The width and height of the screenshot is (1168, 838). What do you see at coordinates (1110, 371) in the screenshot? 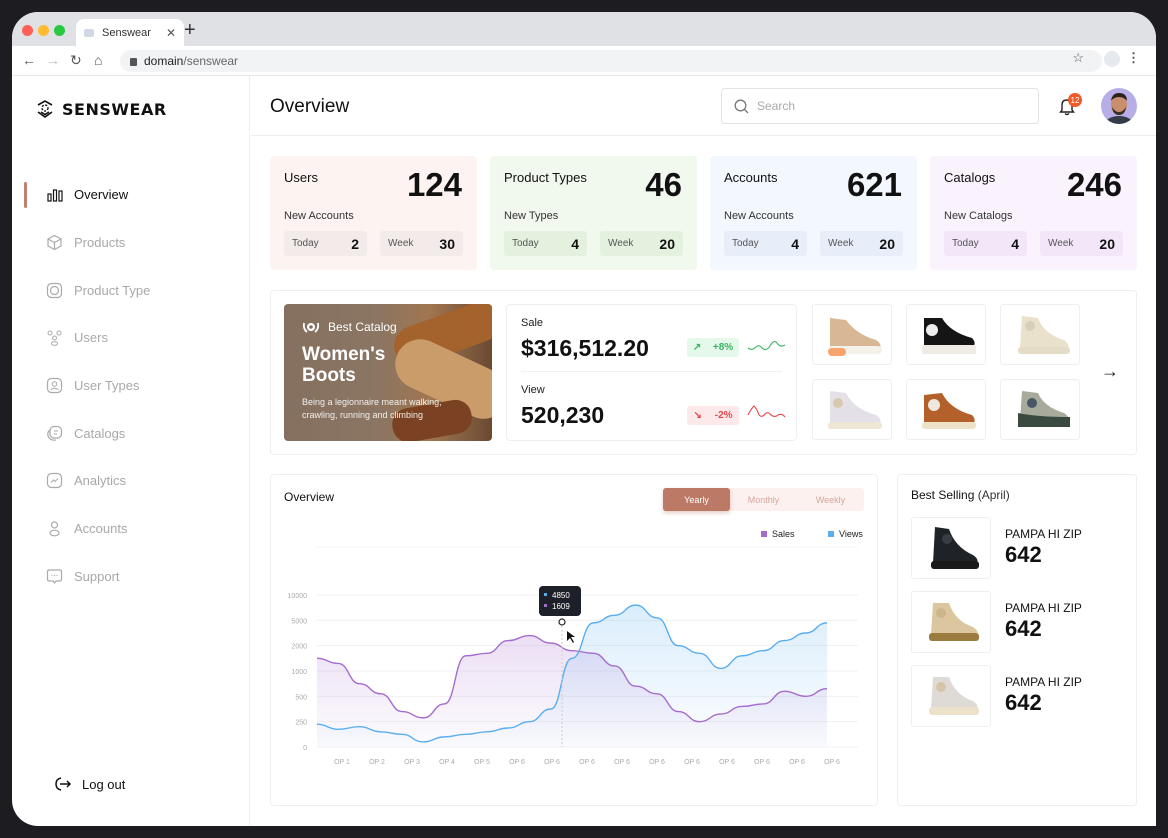
I see `next-arrow-icon: →` at bounding box center [1110, 371].